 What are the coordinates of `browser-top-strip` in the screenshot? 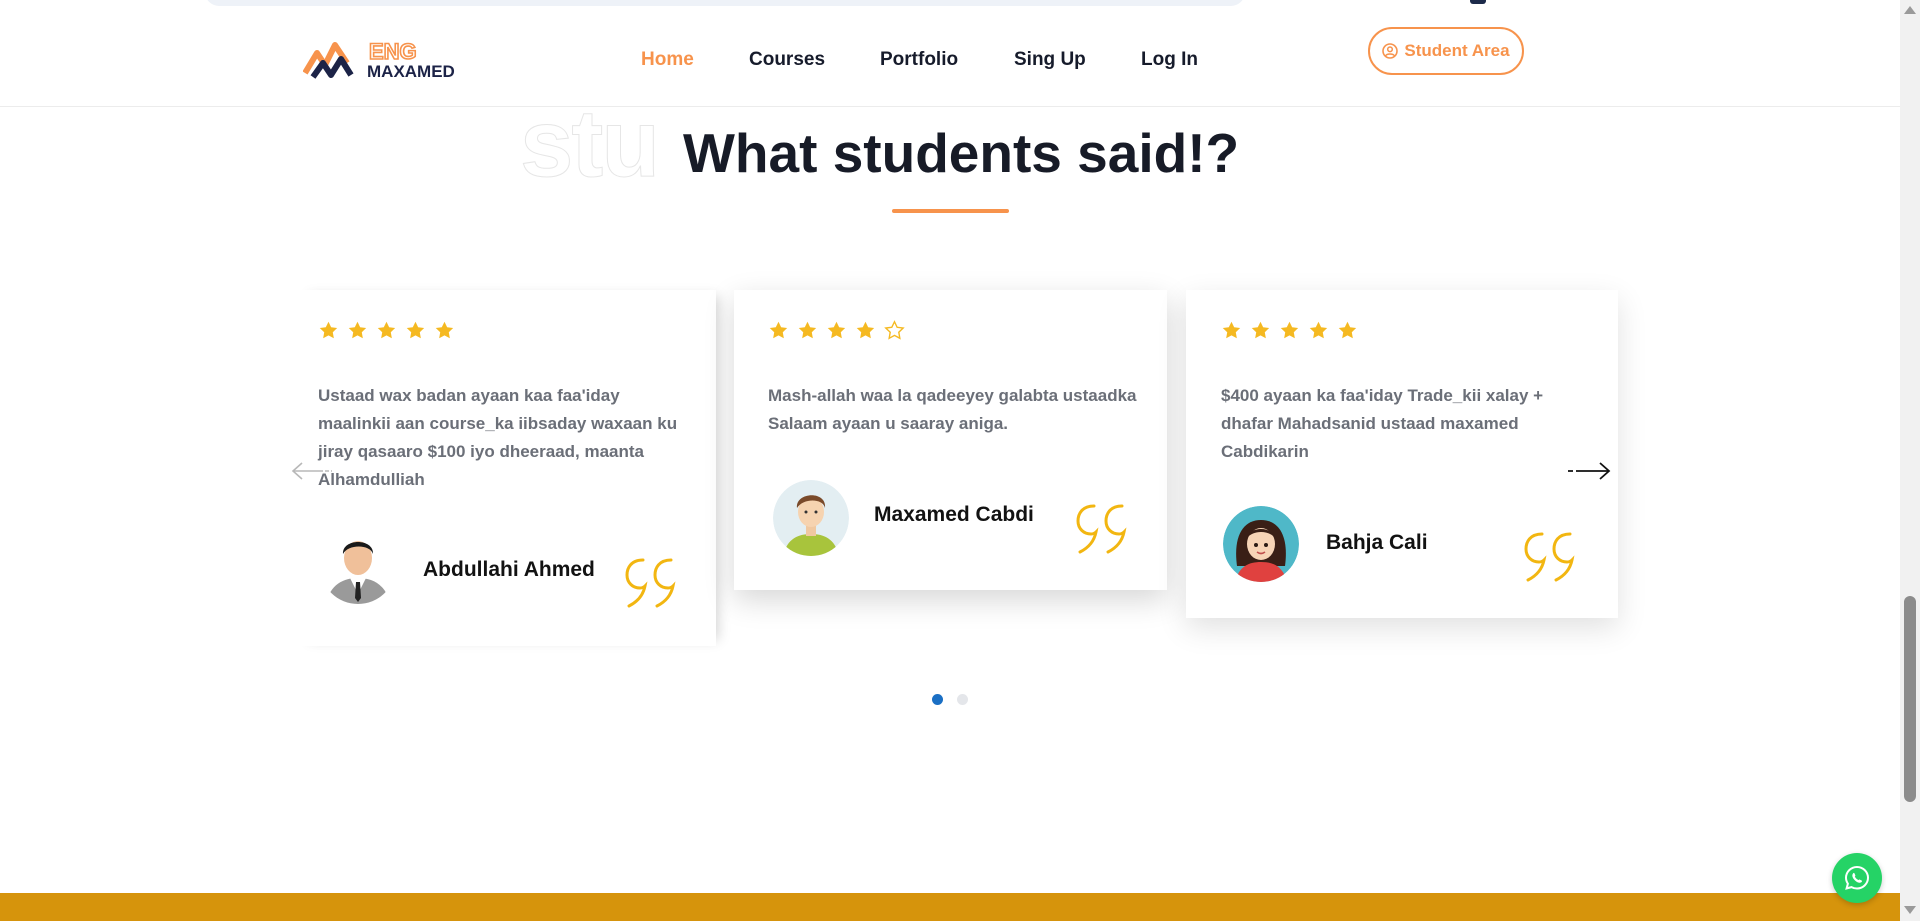 It's located at (950, 7).